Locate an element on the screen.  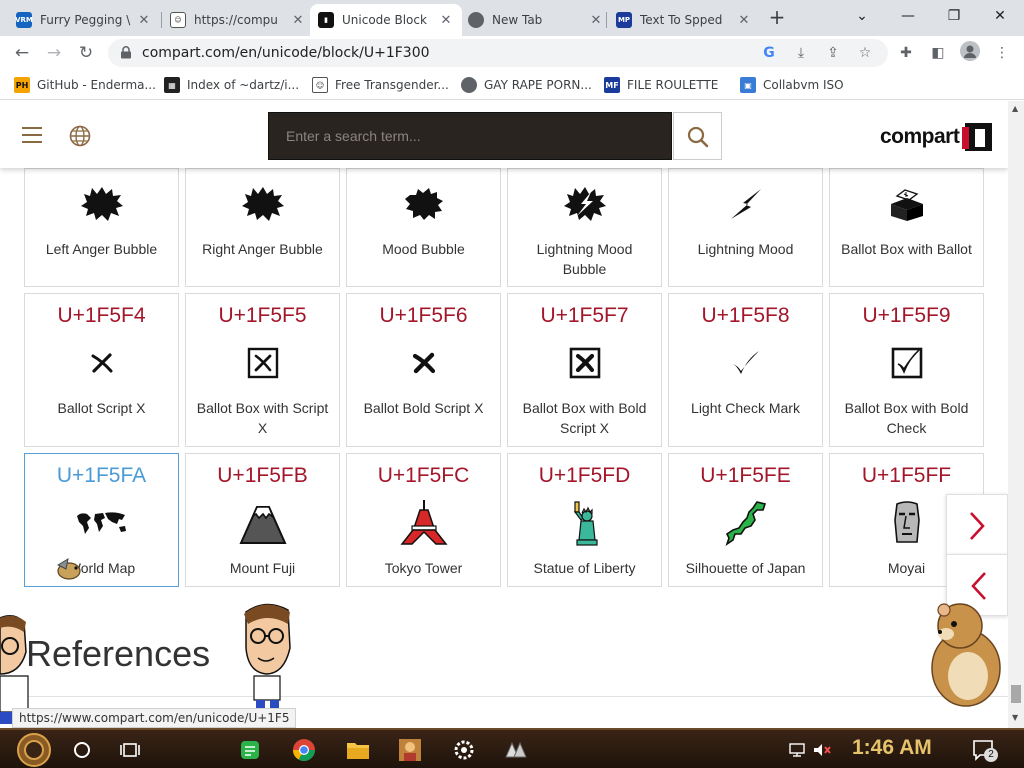
install-icon: ⤓ is located at coordinates (801, 53).